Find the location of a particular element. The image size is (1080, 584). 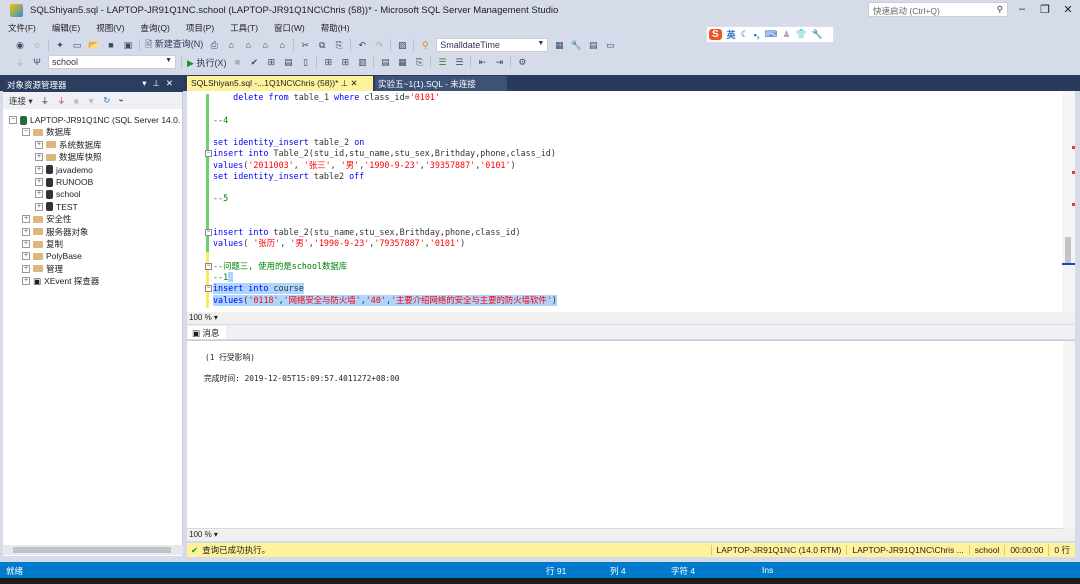

dax-query-icon: ⌂ is located at coordinates (282, 45).